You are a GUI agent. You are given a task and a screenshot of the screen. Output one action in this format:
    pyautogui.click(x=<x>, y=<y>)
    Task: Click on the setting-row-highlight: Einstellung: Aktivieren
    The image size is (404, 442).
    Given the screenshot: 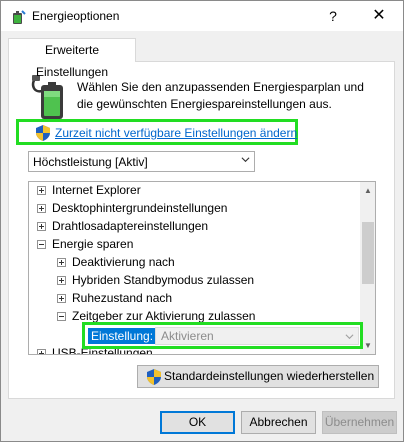 What is the action you would take?
    pyautogui.click(x=222, y=335)
    